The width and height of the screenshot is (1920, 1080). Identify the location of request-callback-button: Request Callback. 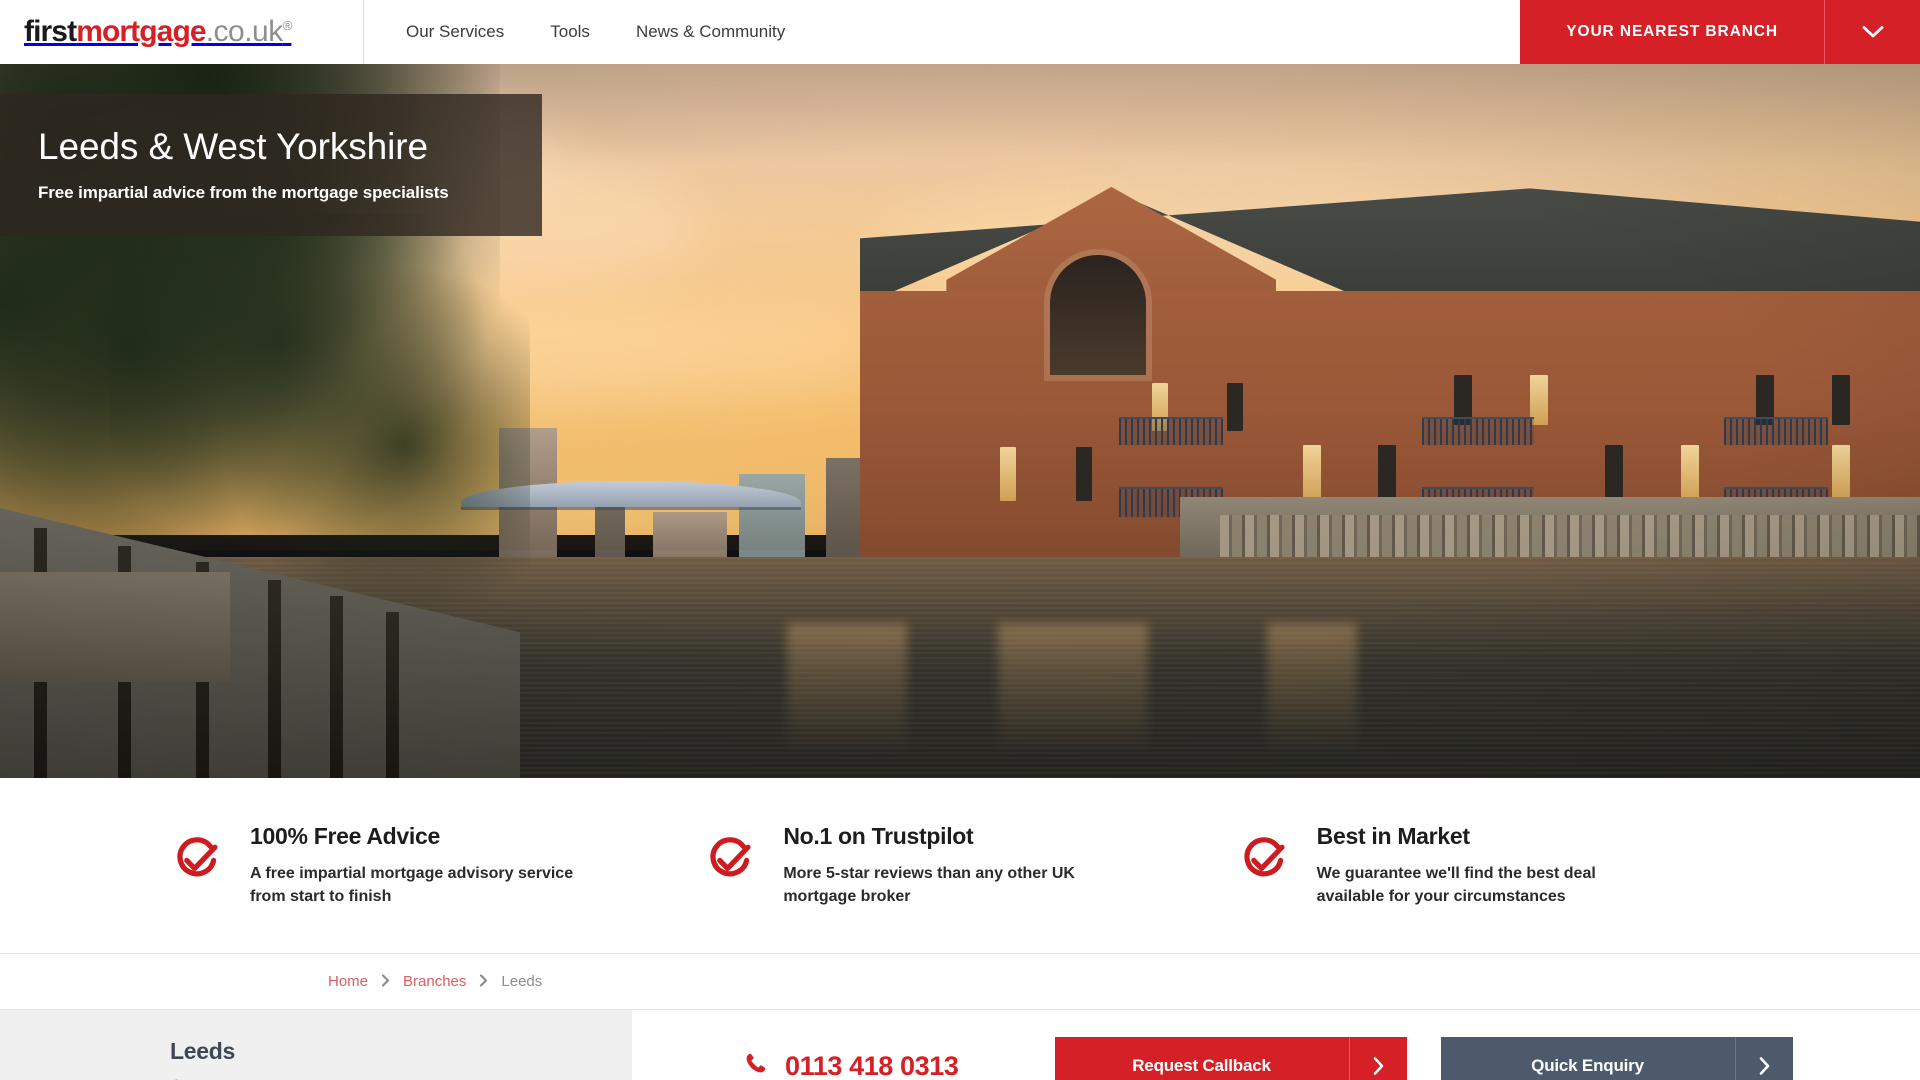
(1230, 1058).